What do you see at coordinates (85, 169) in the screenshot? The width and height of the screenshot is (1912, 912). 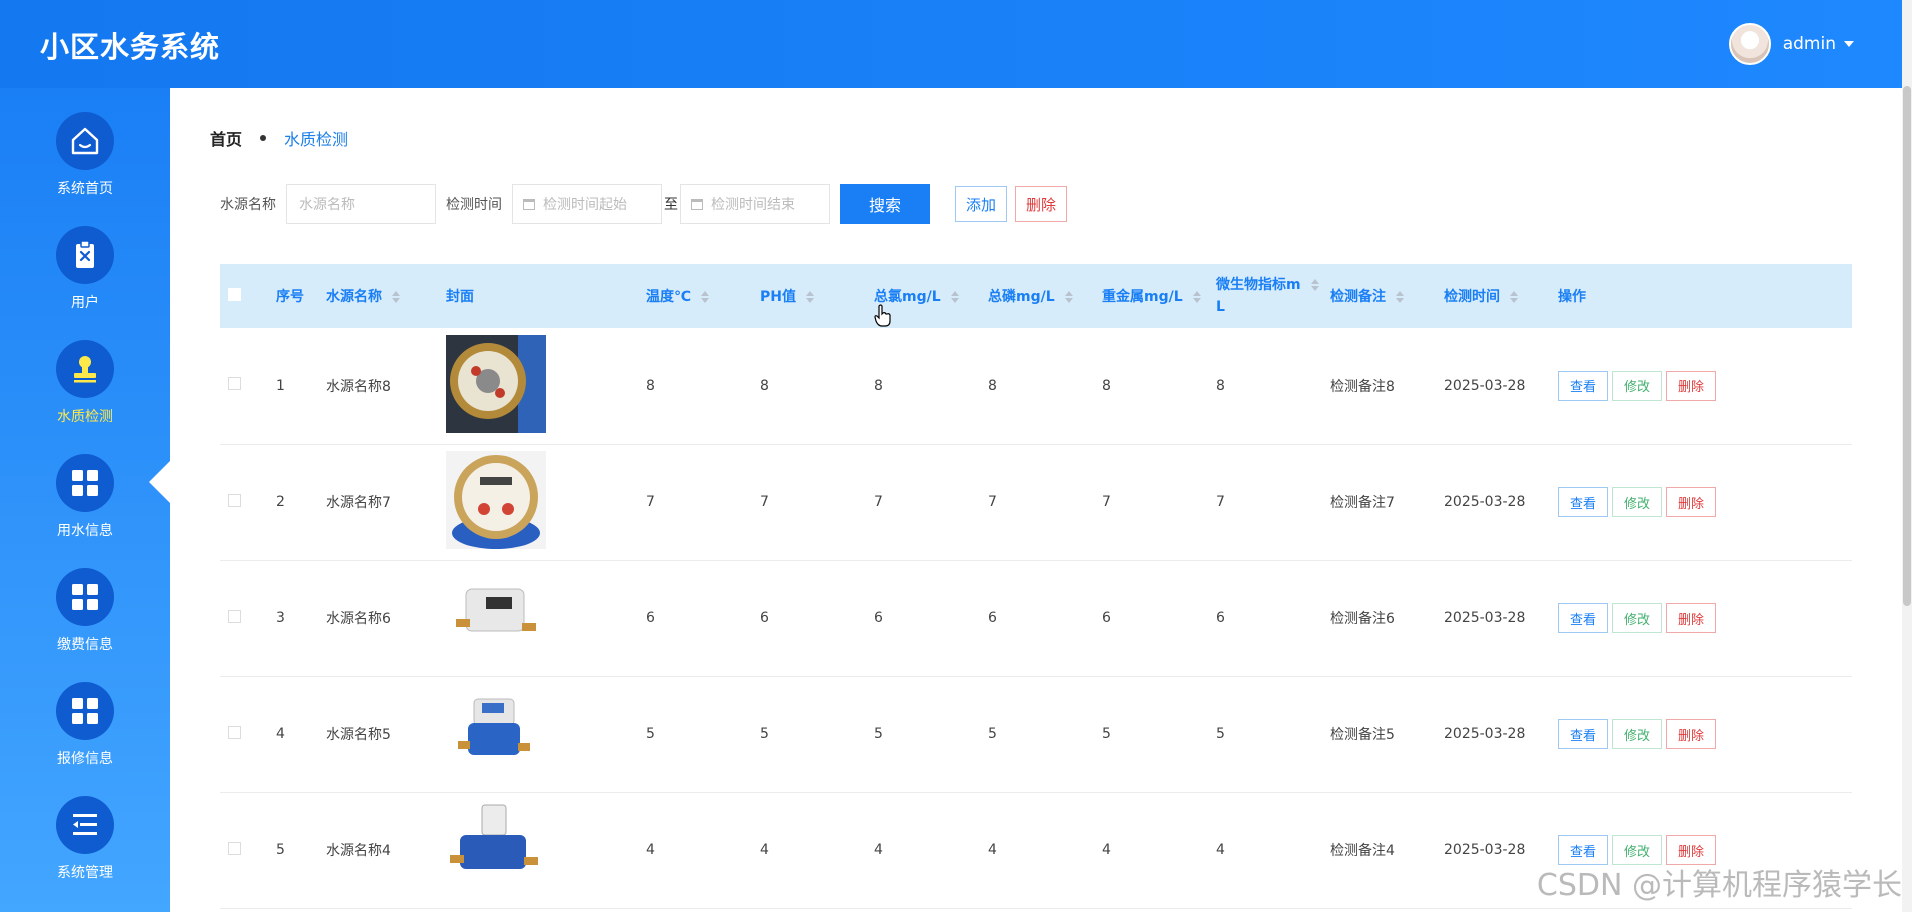 I see `sidebar-item-home: 系统首页` at bounding box center [85, 169].